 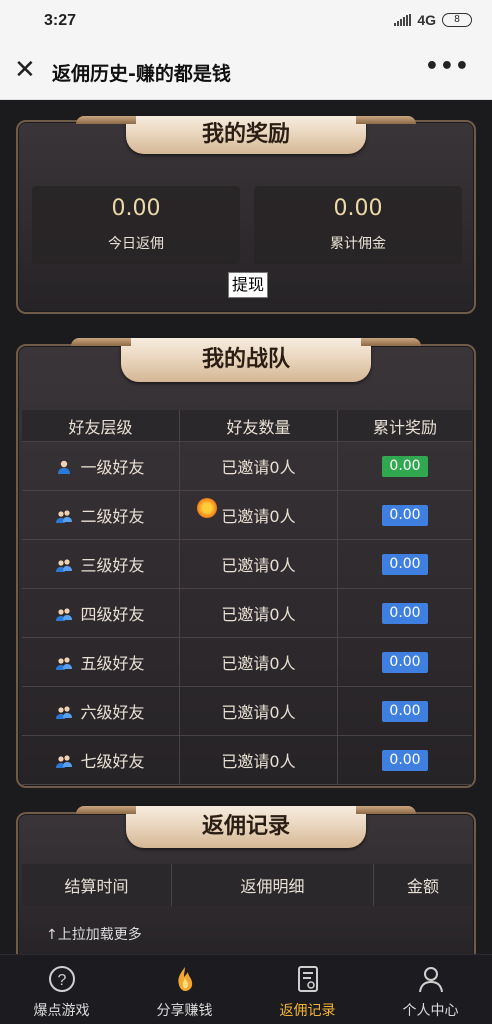 I want to click on sun-logo-icon, so click(x=207, y=508).